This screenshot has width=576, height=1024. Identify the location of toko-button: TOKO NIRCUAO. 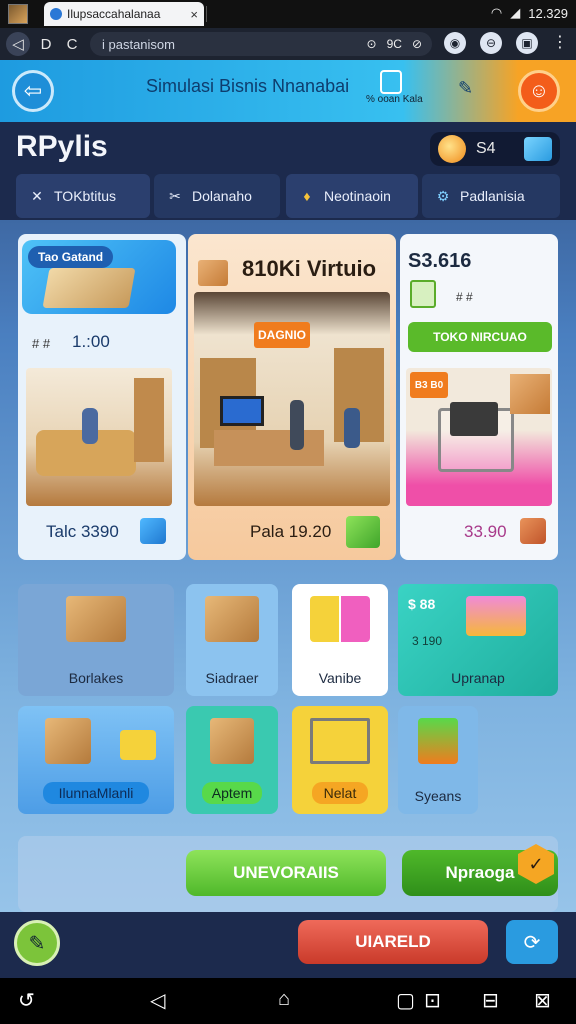
(480, 337).